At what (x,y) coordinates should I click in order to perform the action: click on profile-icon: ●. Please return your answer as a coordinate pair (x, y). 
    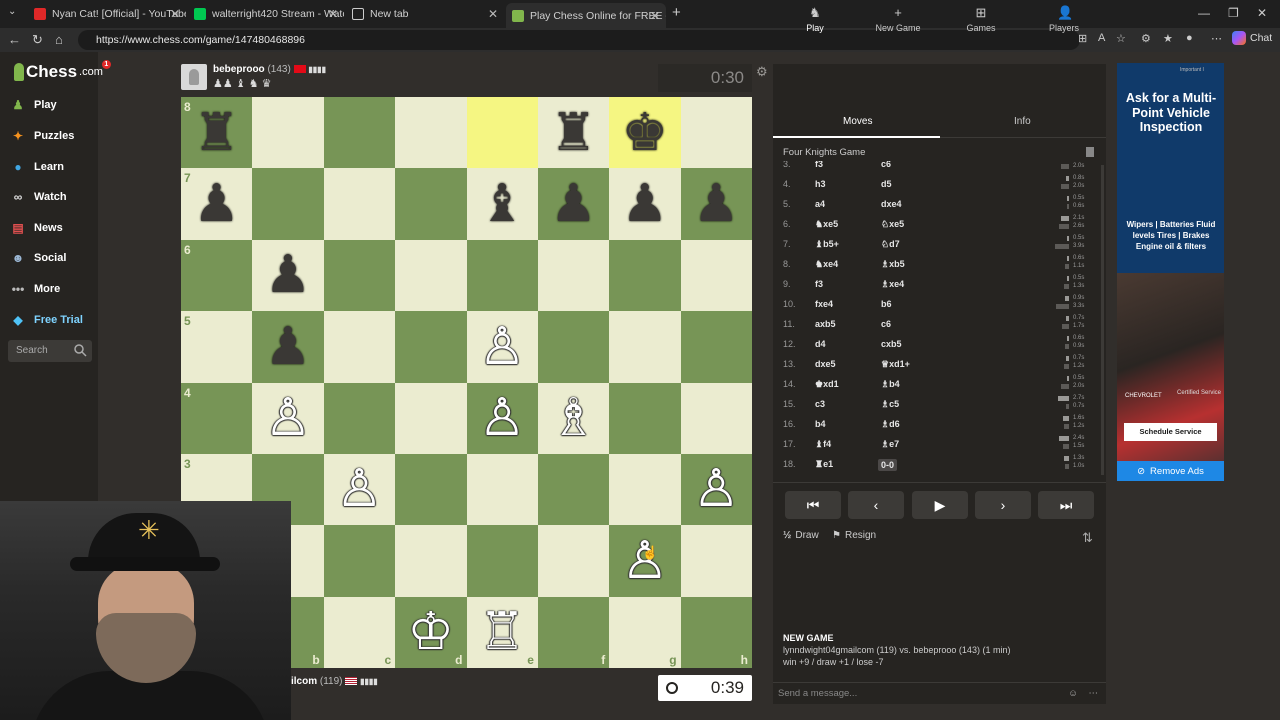
    Looking at the image, I should click on (1189, 38).